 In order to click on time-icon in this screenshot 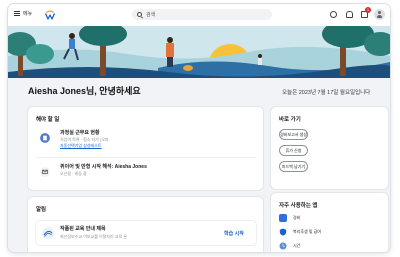, I will do `click(283, 246)`.